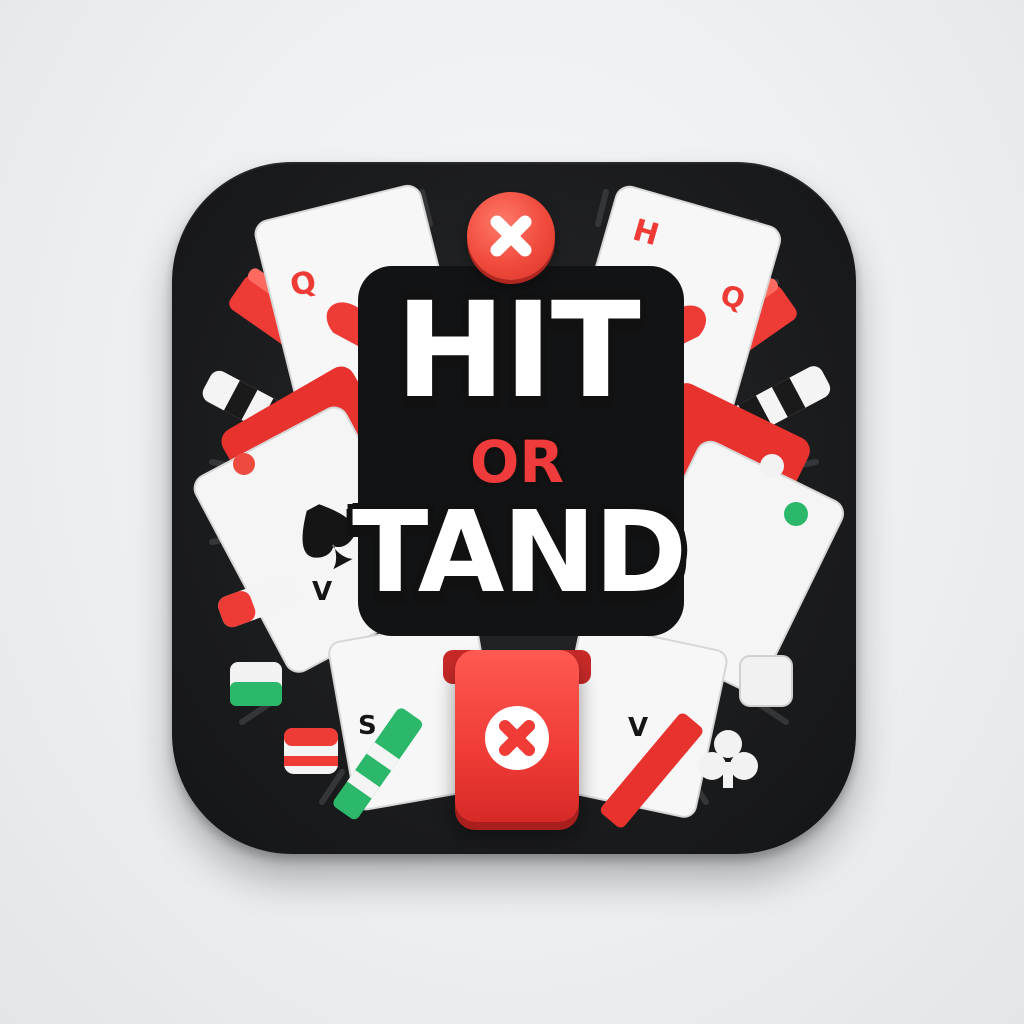  Describe the element at coordinates (367, 726) in the screenshot. I see `card-bottom-left-rank: S` at that location.